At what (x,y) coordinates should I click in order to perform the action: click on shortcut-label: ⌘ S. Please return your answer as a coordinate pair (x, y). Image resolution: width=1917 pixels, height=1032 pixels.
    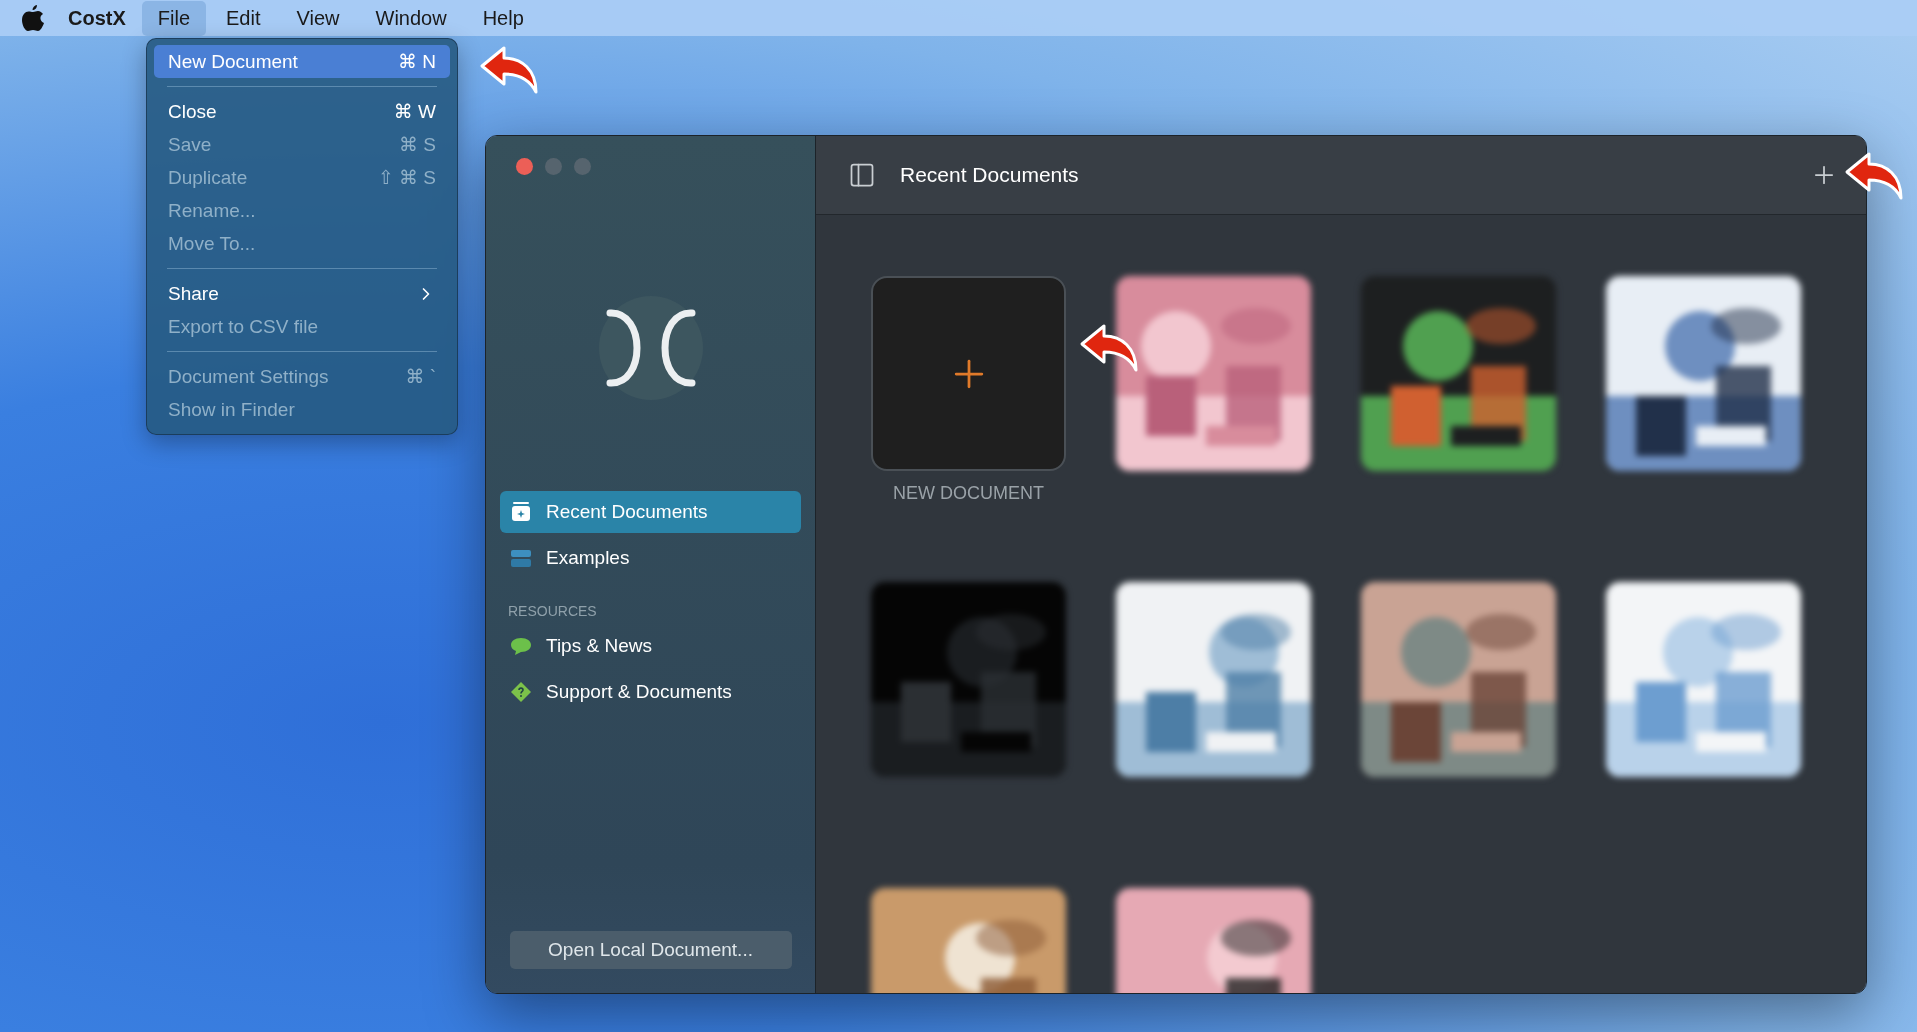
    Looking at the image, I should click on (417, 144).